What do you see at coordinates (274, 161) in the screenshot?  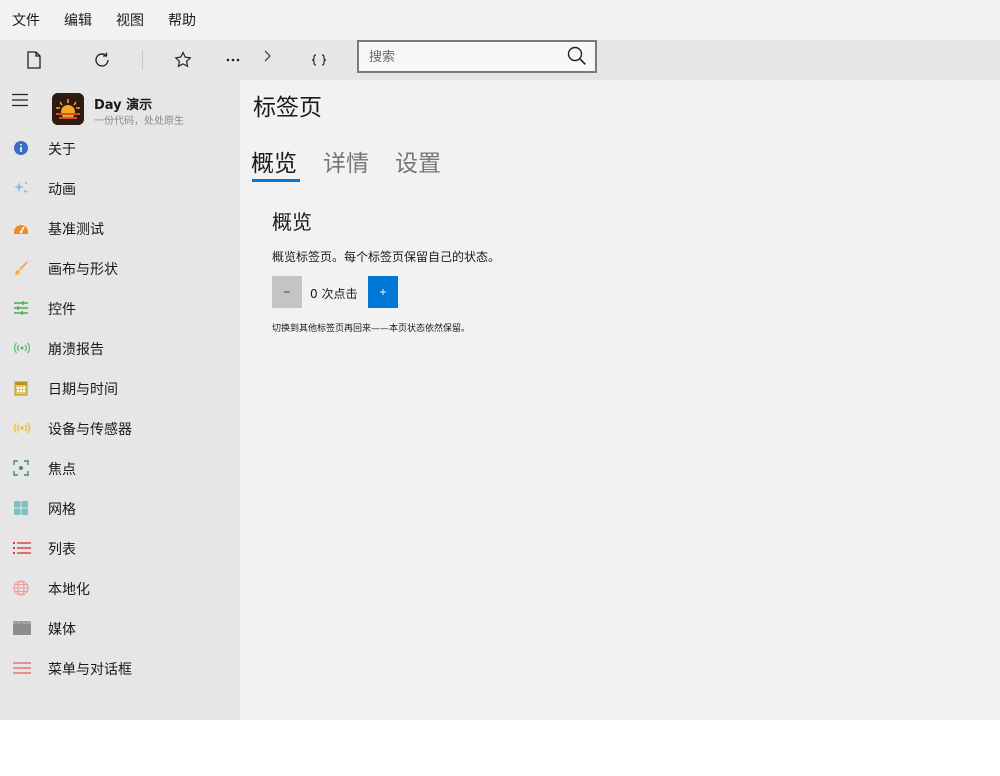 I see `tab-overview: 概览` at bounding box center [274, 161].